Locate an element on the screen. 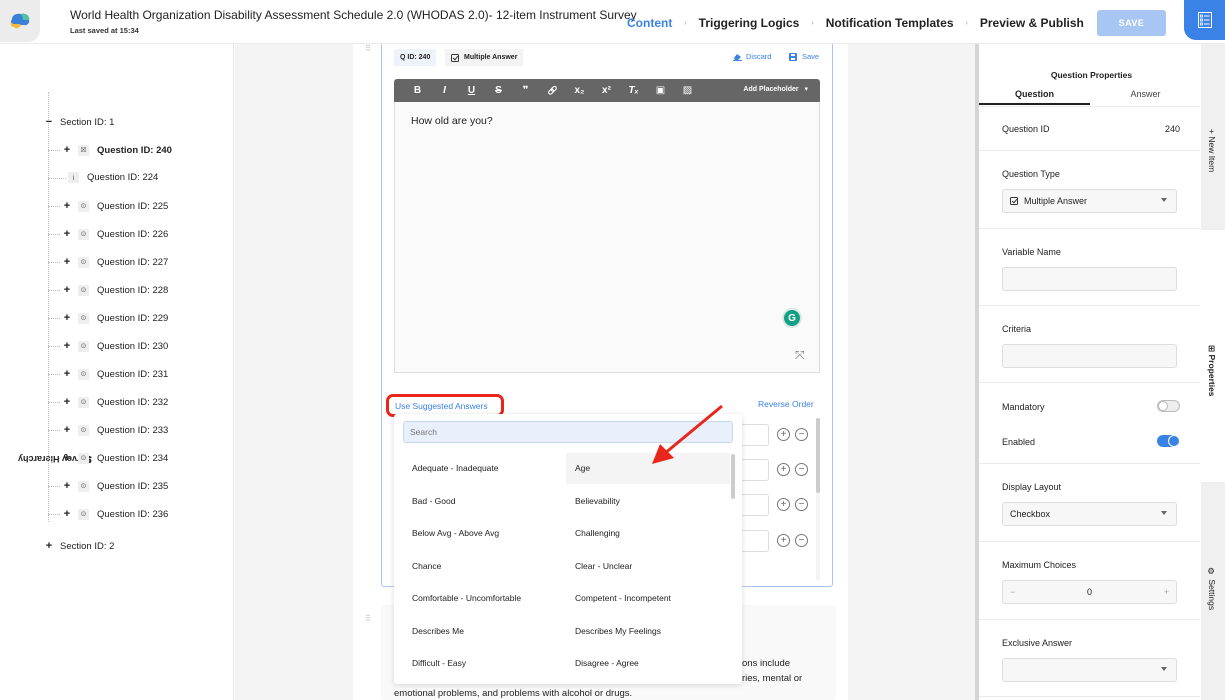  tree-question-item: + ⊙ Question ID: 233 is located at coordinates (108, 430).